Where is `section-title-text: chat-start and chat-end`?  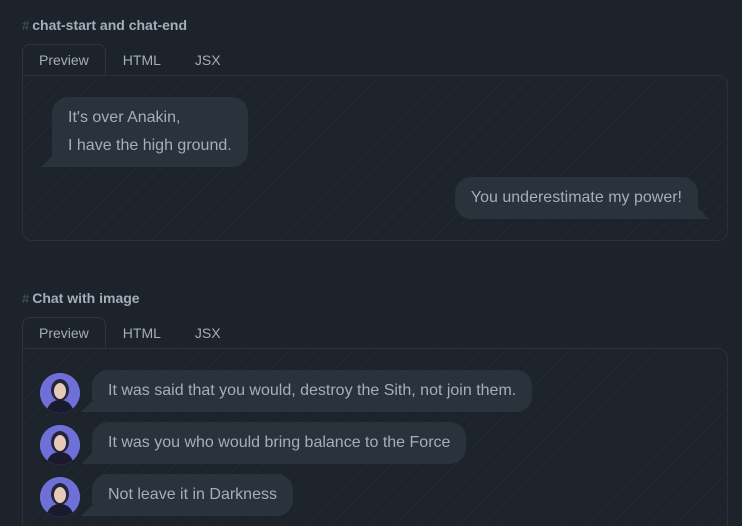
section-title-text: chat-start and chat-end is located at coordinates (110, 25).